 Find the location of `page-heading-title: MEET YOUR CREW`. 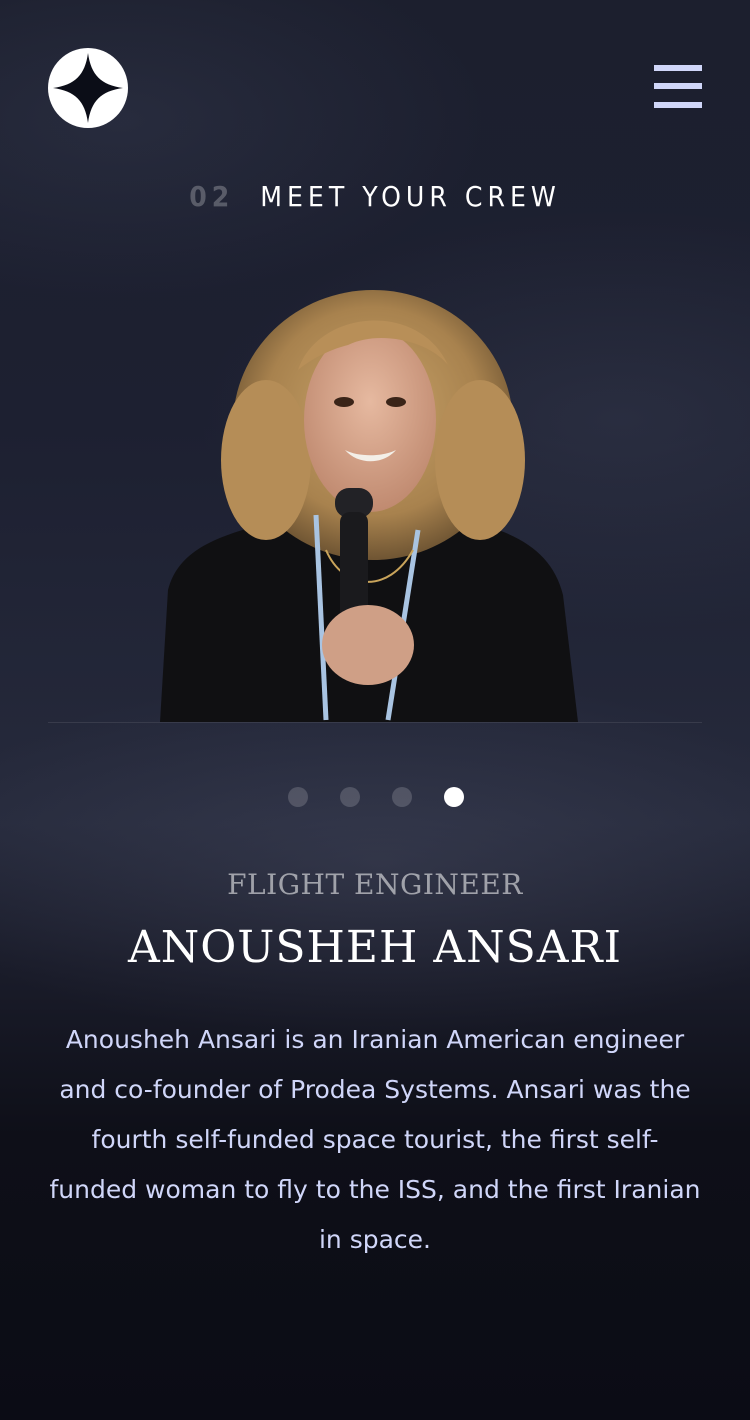

page-heading-title: MEET YOUR CREW is located at coordinates (410, 196).